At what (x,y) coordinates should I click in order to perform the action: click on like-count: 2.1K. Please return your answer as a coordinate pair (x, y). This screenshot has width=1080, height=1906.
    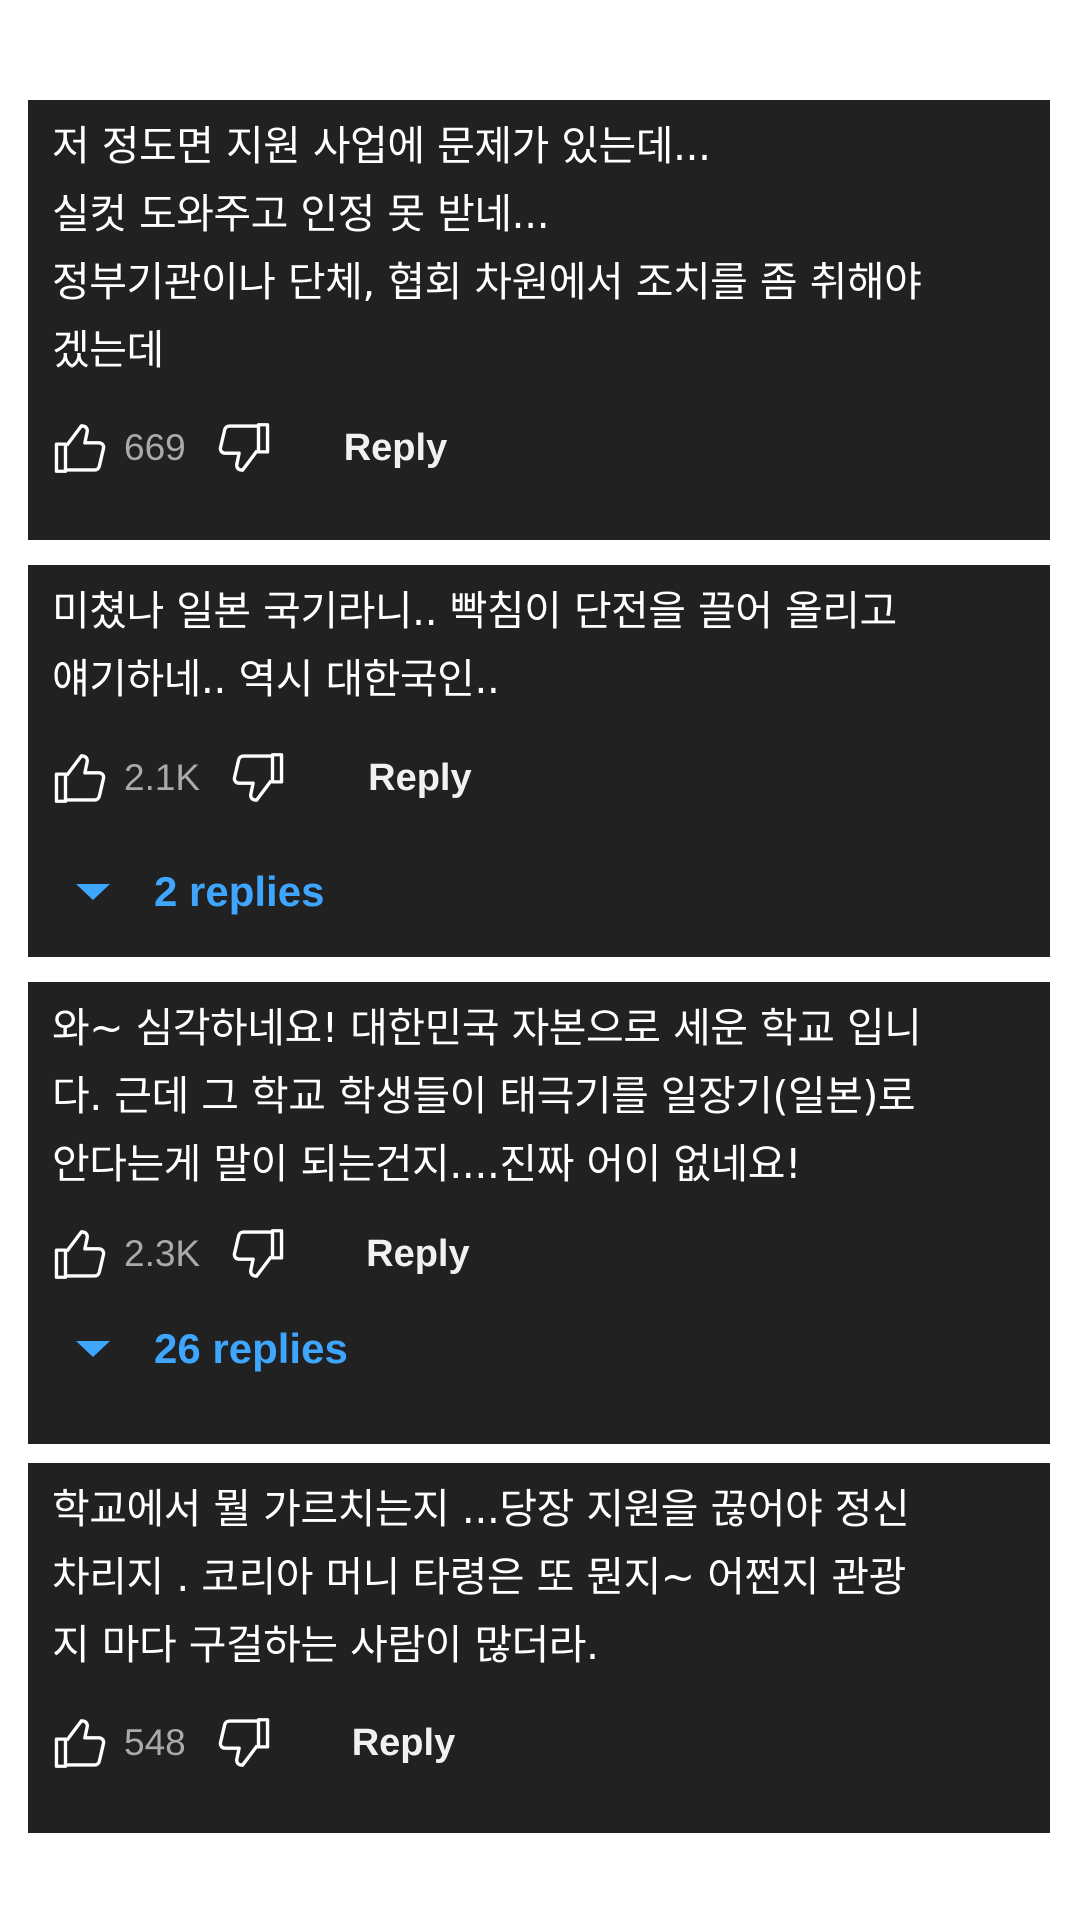
    Looking at the image, I should click on (162, 777).